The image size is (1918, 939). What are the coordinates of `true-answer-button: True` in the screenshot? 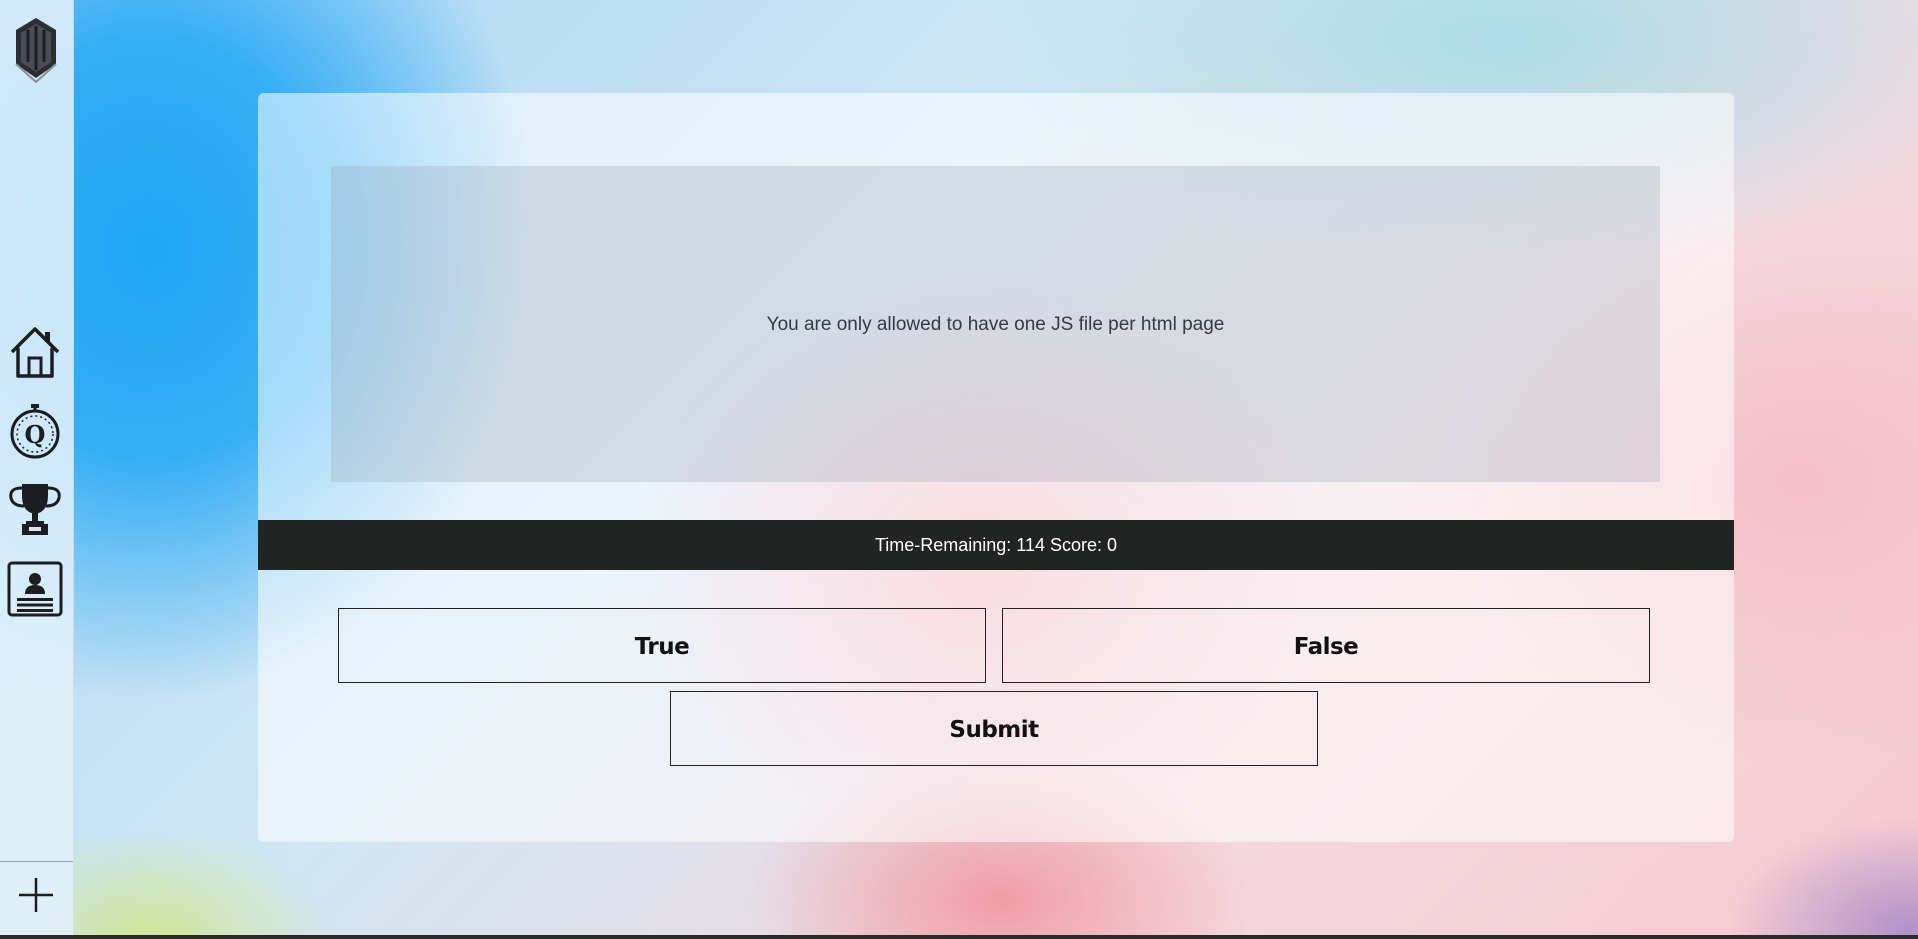 It's located at (662, 645).